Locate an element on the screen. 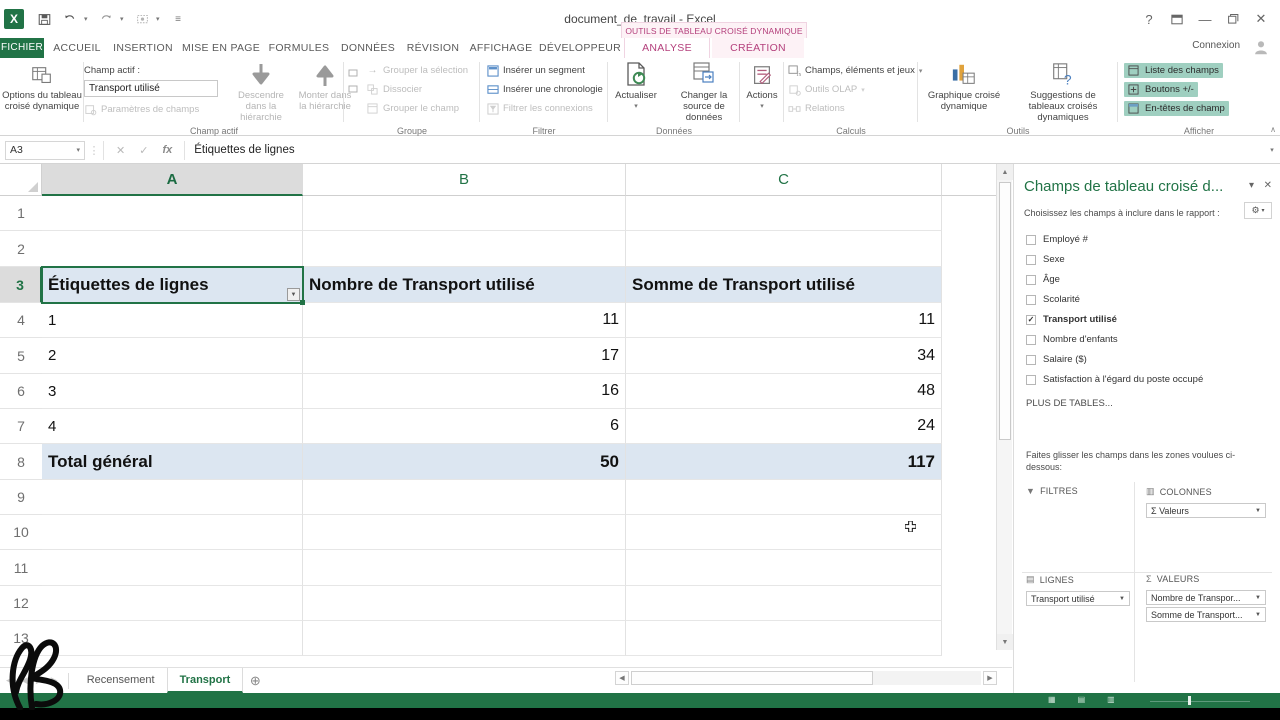 The width and height of the screenshot is (1280, 720). zone-lignes: ▤ LIGNES Transport utilisé ▼ is located at coordinates (1078, 590).